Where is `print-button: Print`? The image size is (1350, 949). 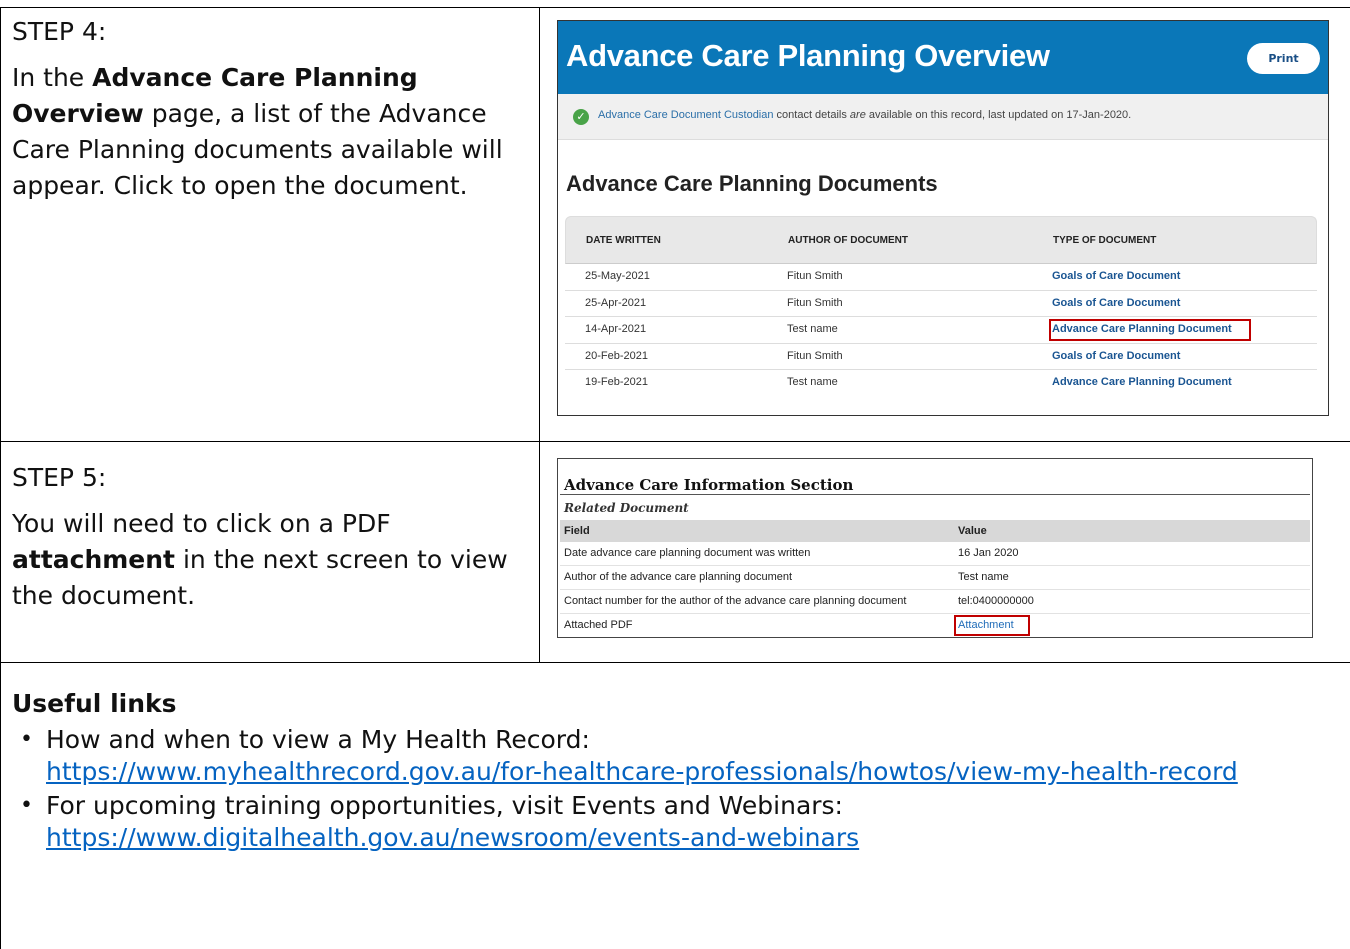
print-button: Print is located at coordinates (1283, 58).